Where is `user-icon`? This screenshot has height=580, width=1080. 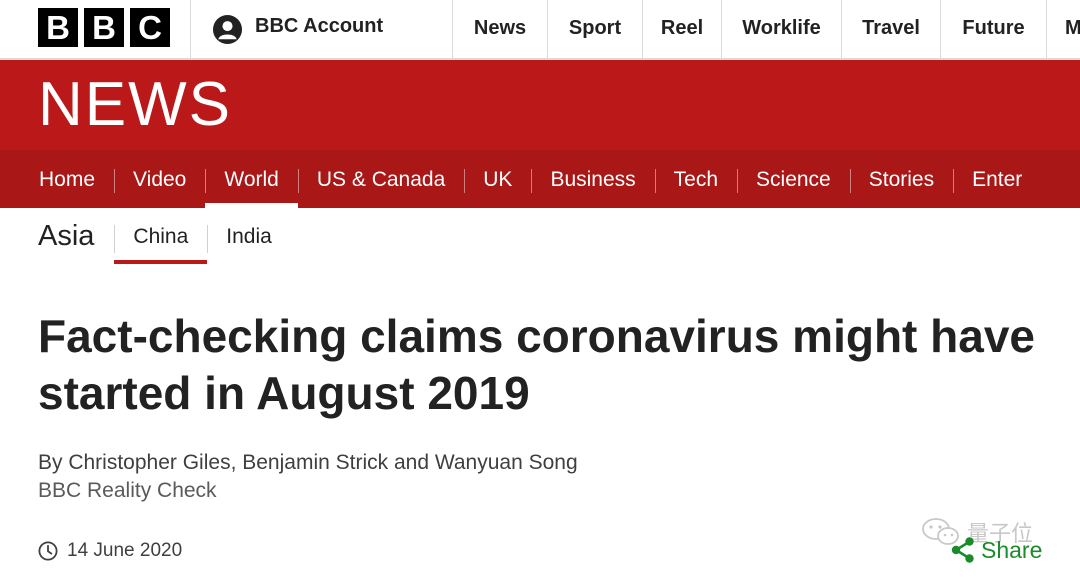
user-icon is located at coordinates (227, 29).